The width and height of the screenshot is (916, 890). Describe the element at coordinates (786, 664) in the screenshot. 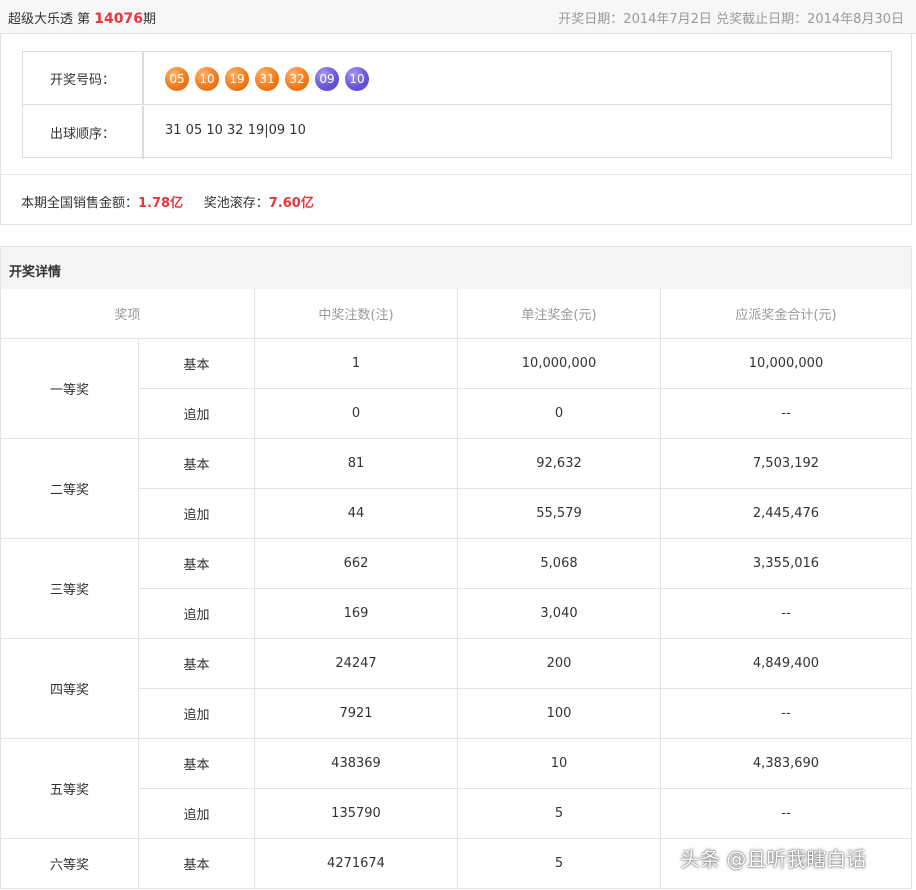

I see `prize-total: 4,849,400` at that location.